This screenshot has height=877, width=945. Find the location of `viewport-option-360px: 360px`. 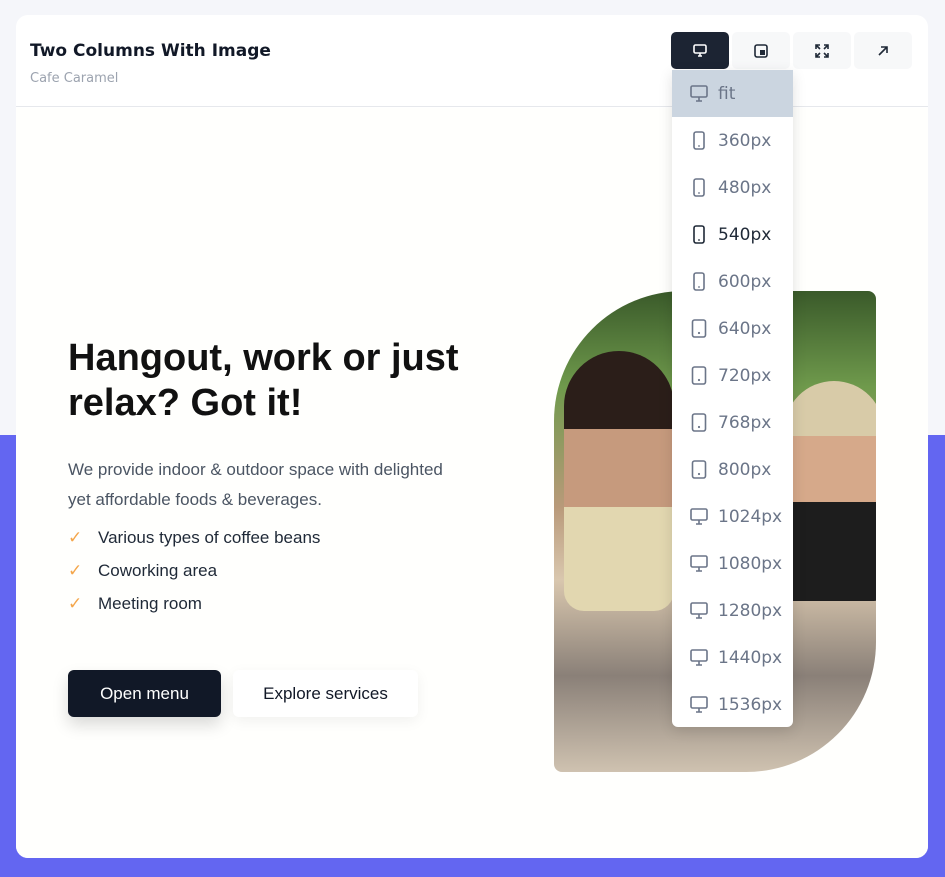

viewport-option-360px: 360px is located at coordinates (732, 140).